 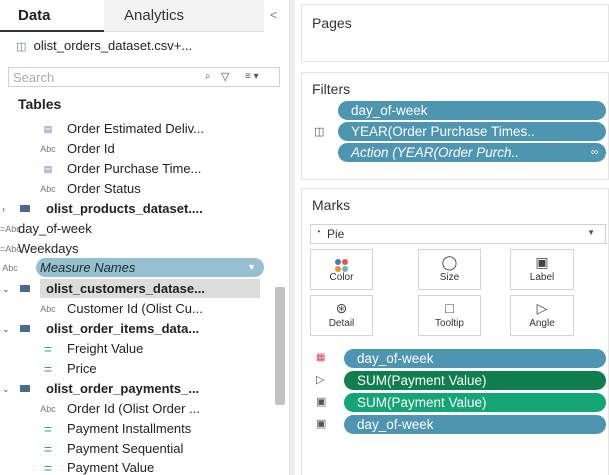 I want to click on angle-button: ▷ Angle, so click(x=542, y=315).